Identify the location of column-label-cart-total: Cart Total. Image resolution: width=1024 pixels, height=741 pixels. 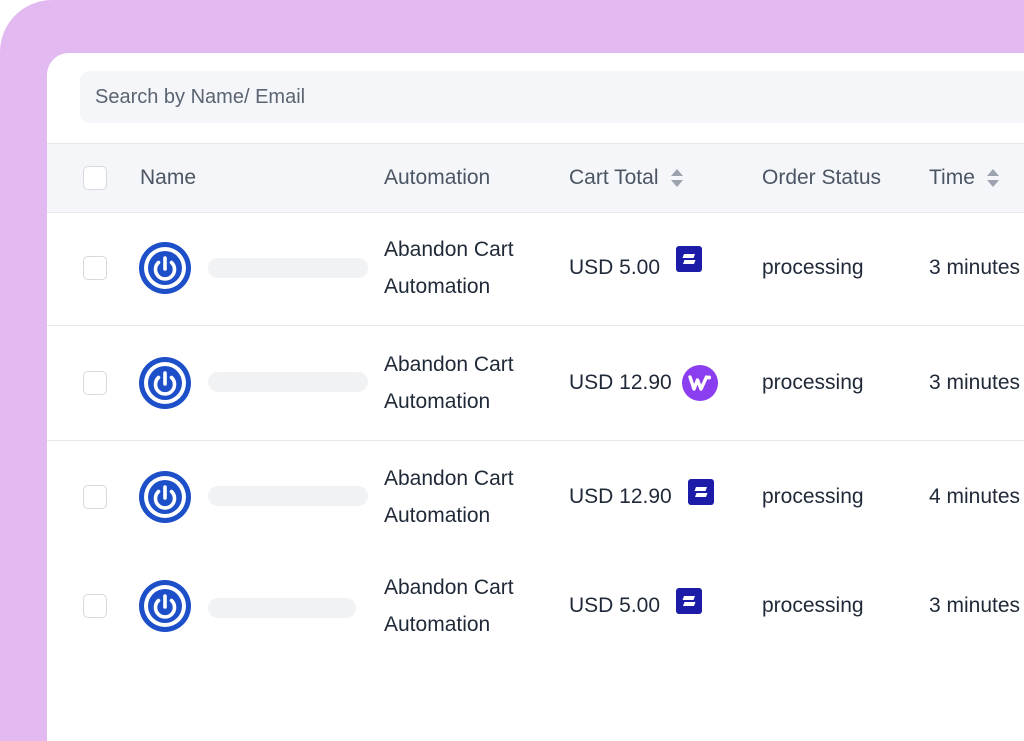
(614, 177).